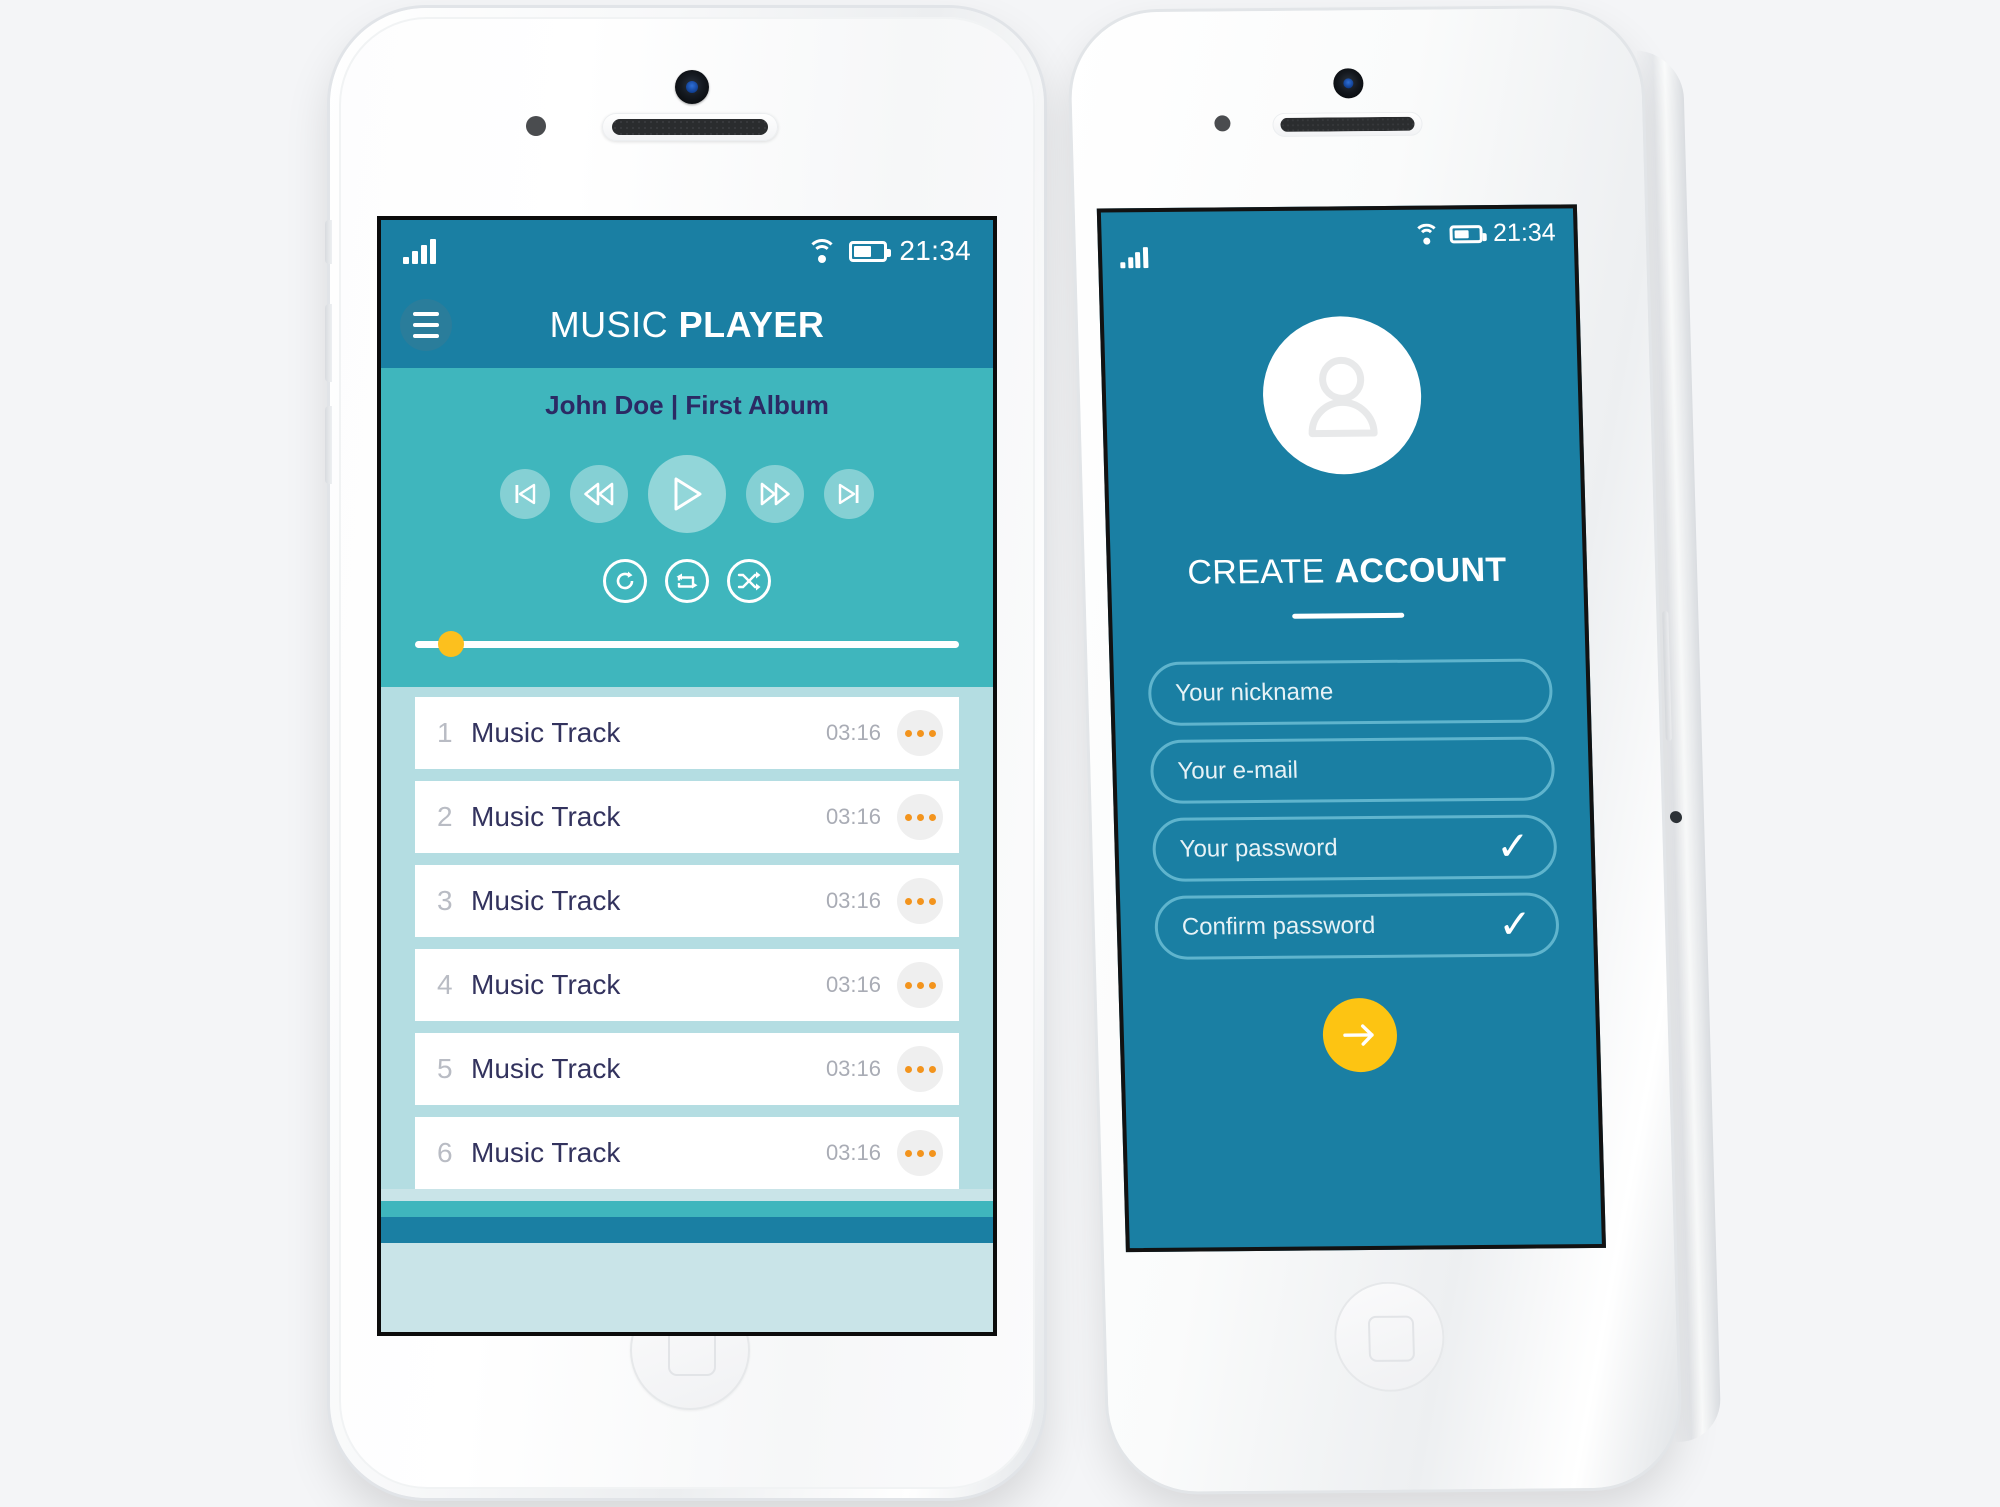 The height and width of the screenshot is (1507, 2000). What do you see at coordinates (687, 985) in the screenshot?
I see `table-row: 4 Music Track 03:16` at bounding box center [687, 985].